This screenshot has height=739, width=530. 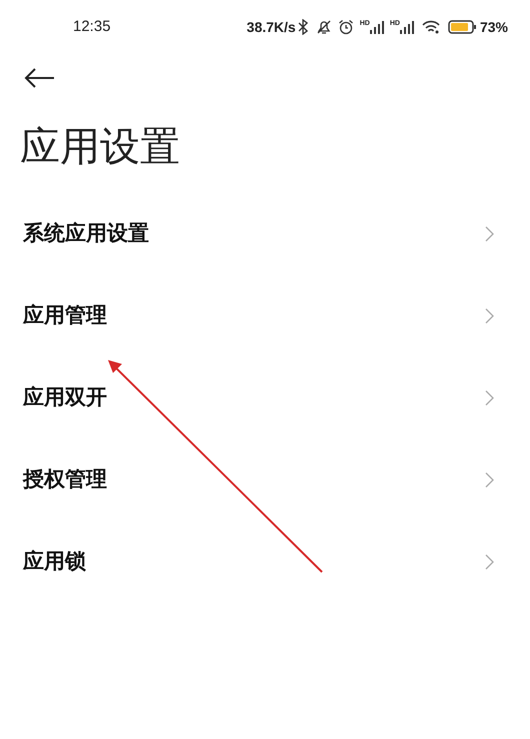 What do you see at coordinates (265, 316) in the screenshot?
I see `settings-item: 应用管理` at bounding box center [265, 316].